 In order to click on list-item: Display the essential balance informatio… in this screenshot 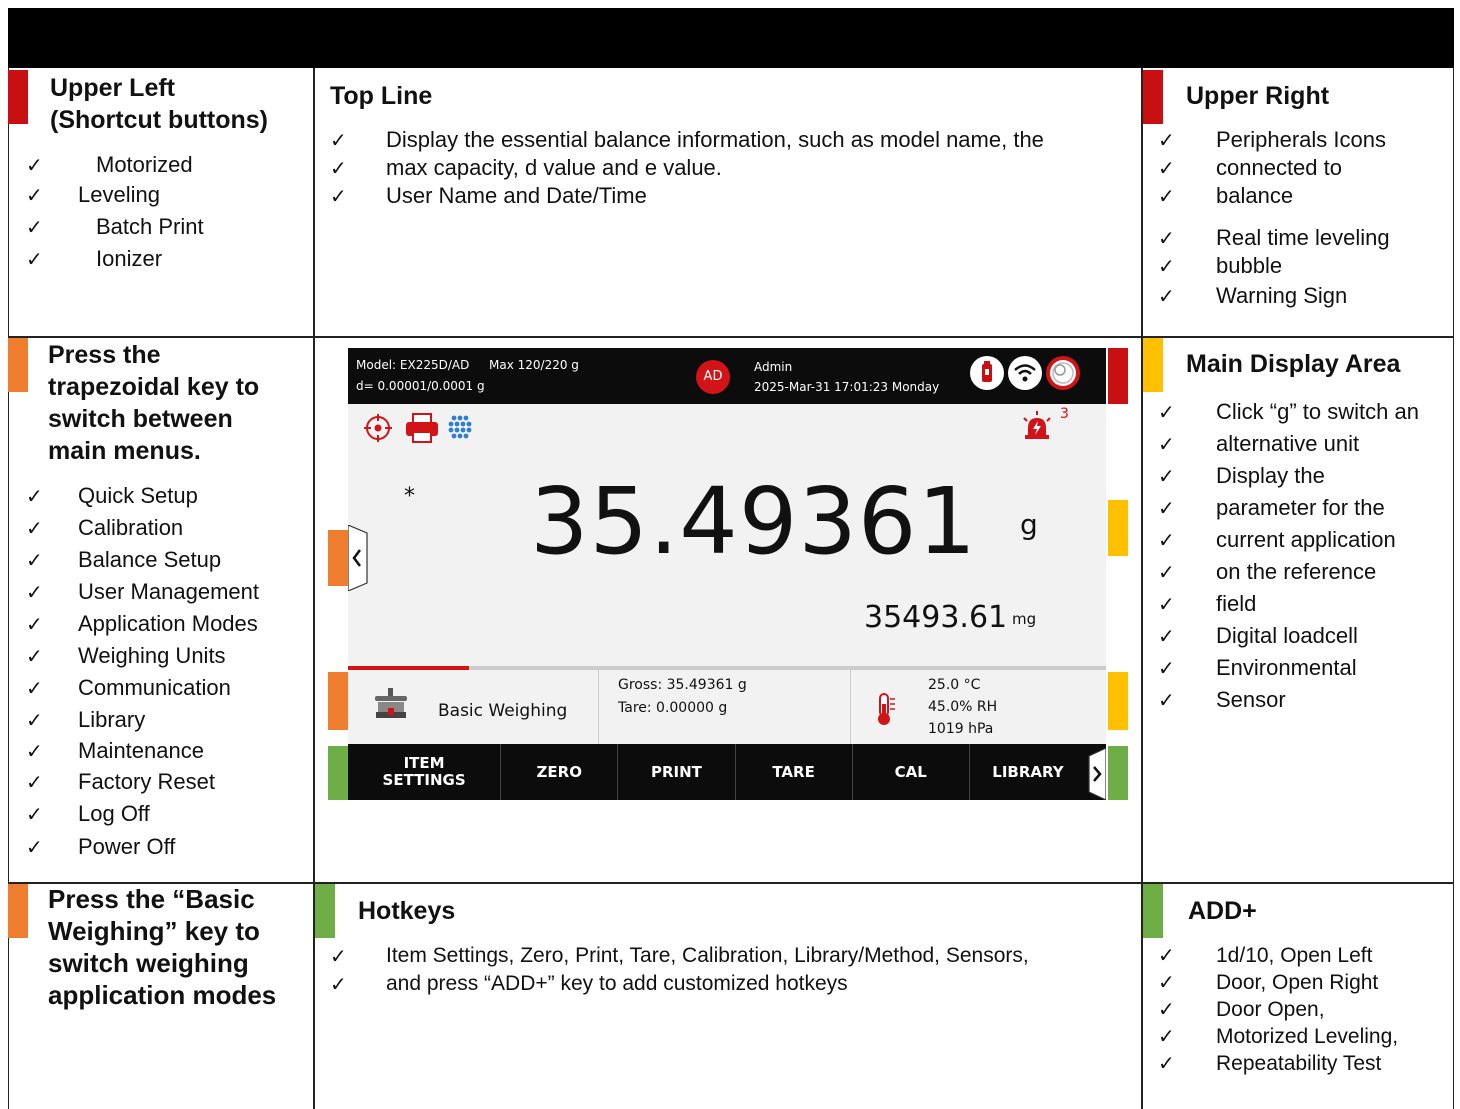, I will do `click(687, 140)`.